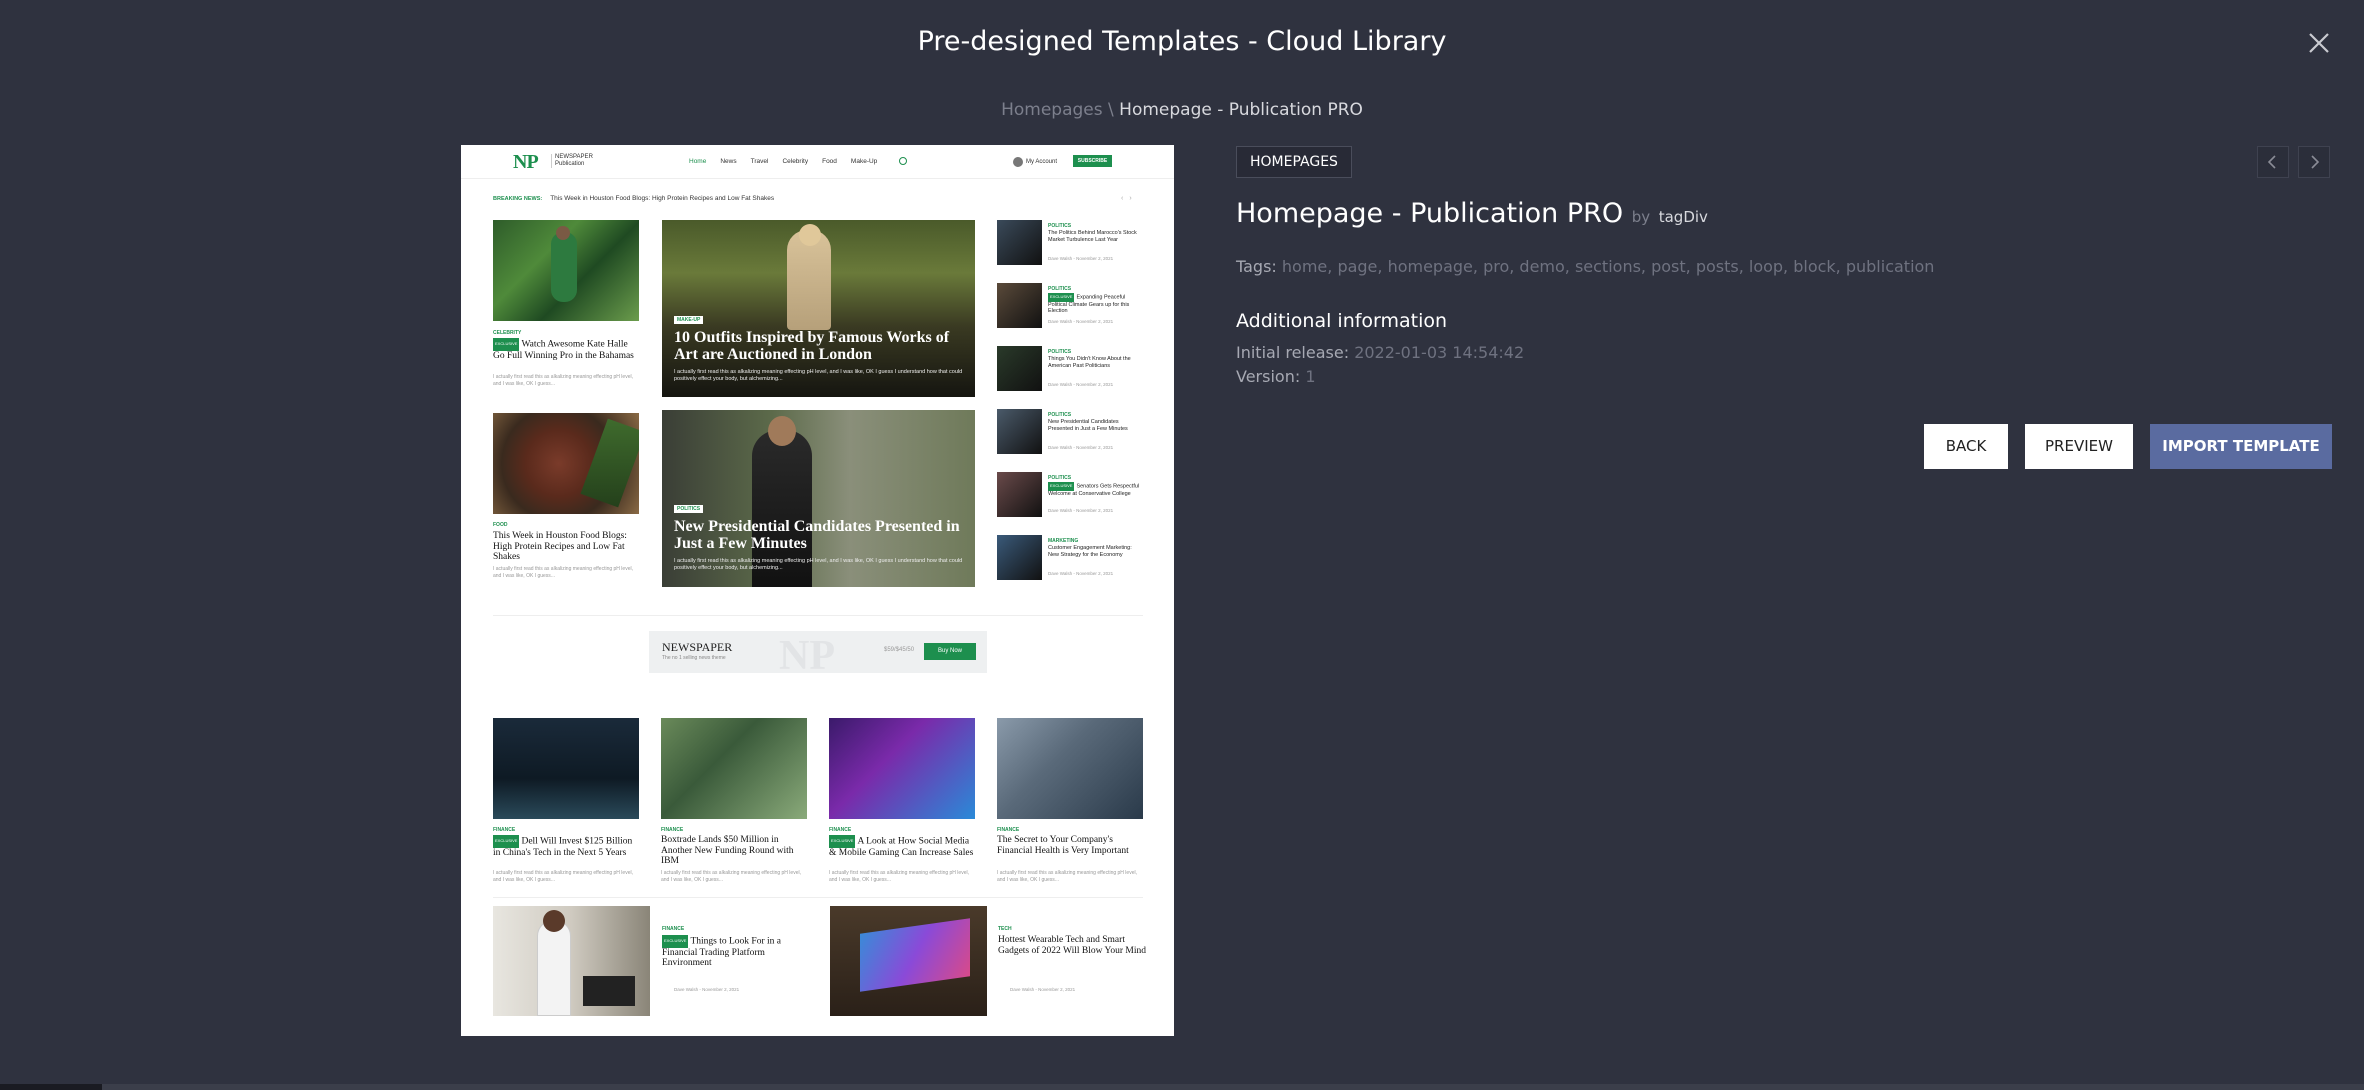 This screenshot has height=1090, width=2364. I want to click on close-button, so click(2319, 43).